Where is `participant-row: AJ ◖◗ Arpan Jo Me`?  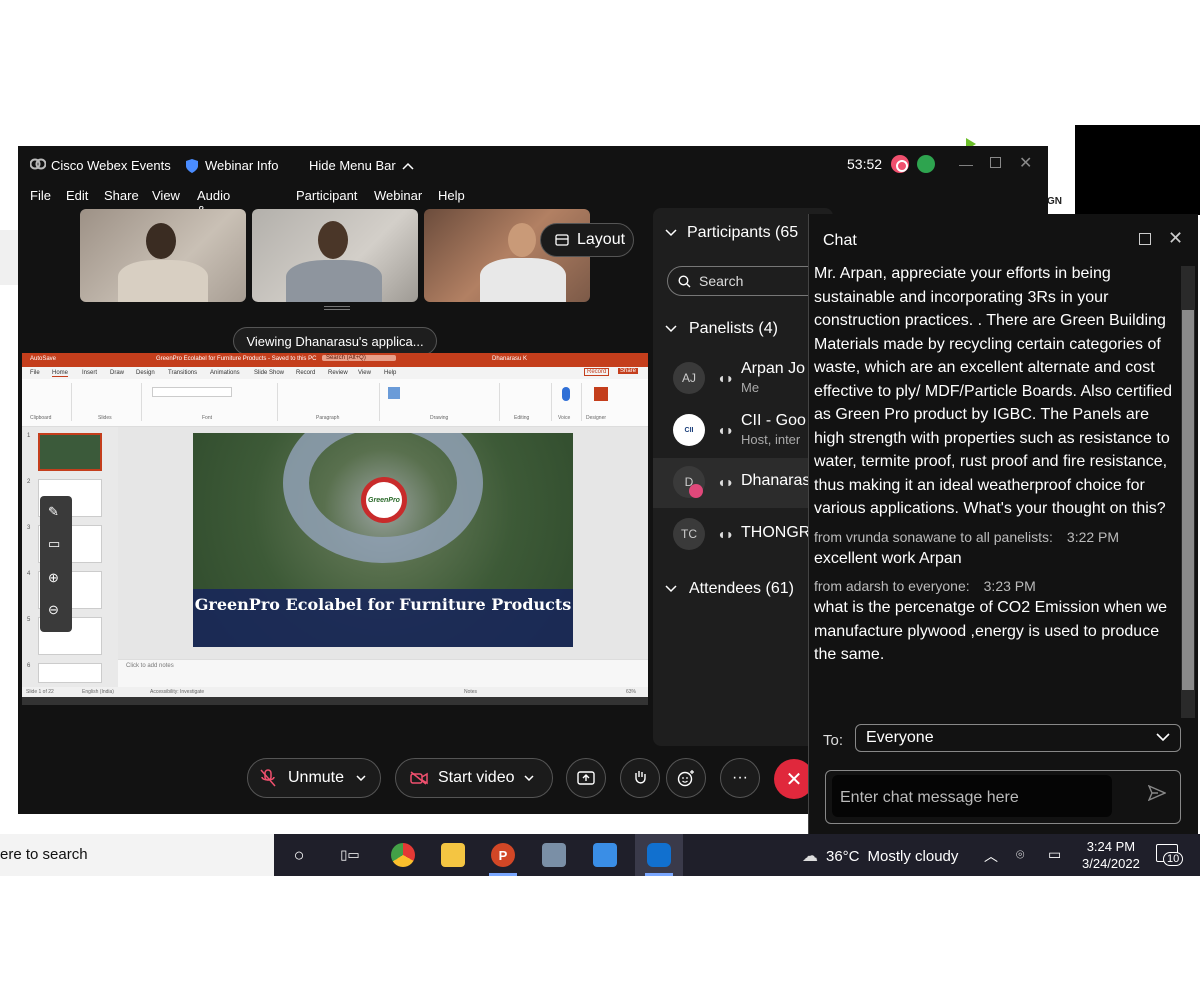
participant-row: AJ ◖◗ Arpan Jo Me is located at coordinates (743, 379).